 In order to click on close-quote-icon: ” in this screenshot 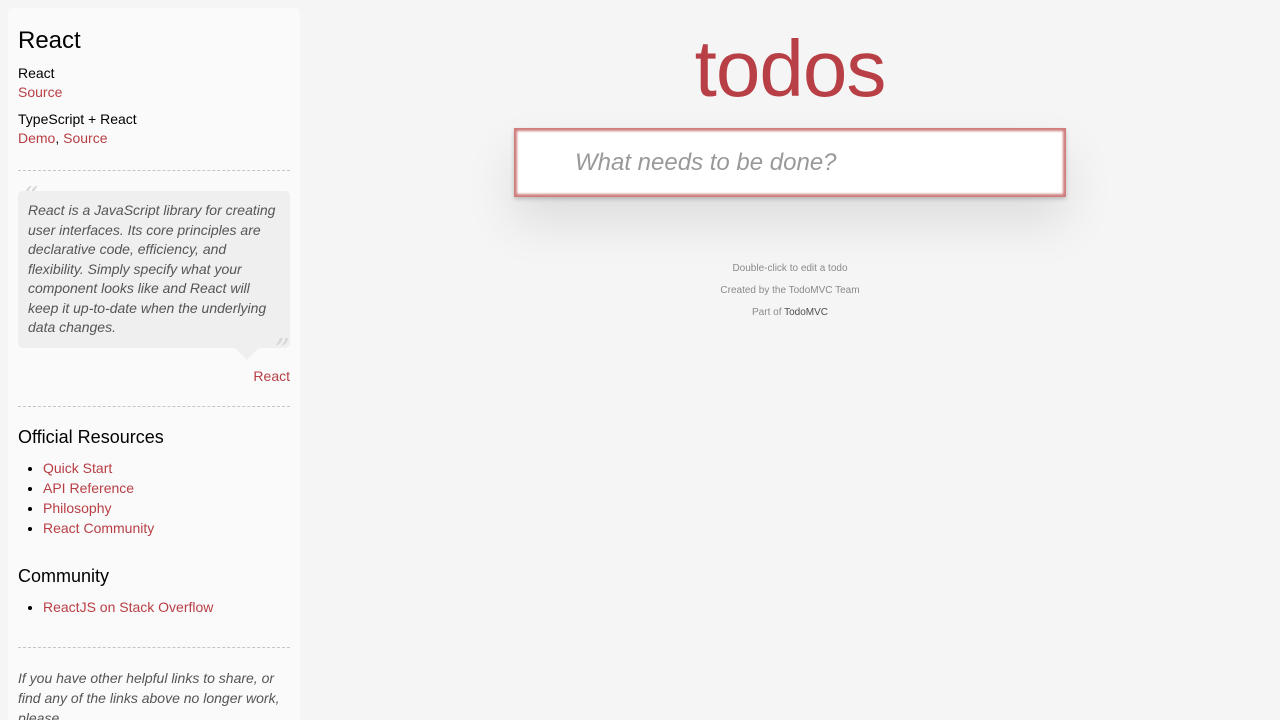, I will do `click(282, 351)`.